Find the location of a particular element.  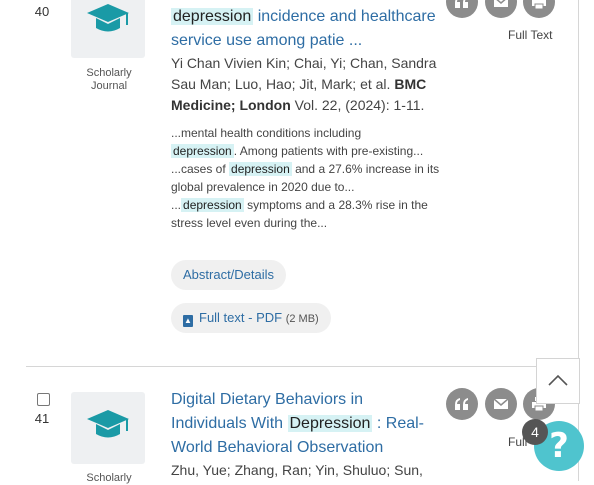

cite-button is located at coordinates (462, 404).